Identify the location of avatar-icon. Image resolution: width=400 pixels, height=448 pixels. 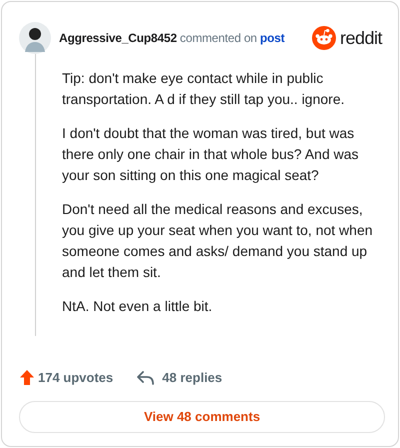
(35, 38).